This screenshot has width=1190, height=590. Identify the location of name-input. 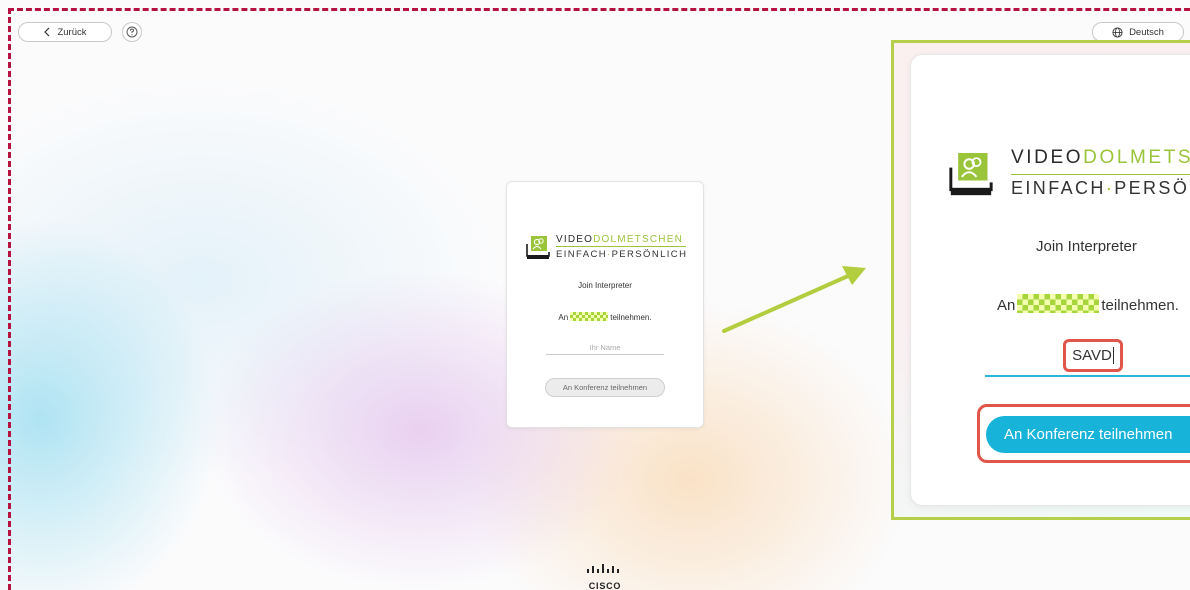
(605, 347).